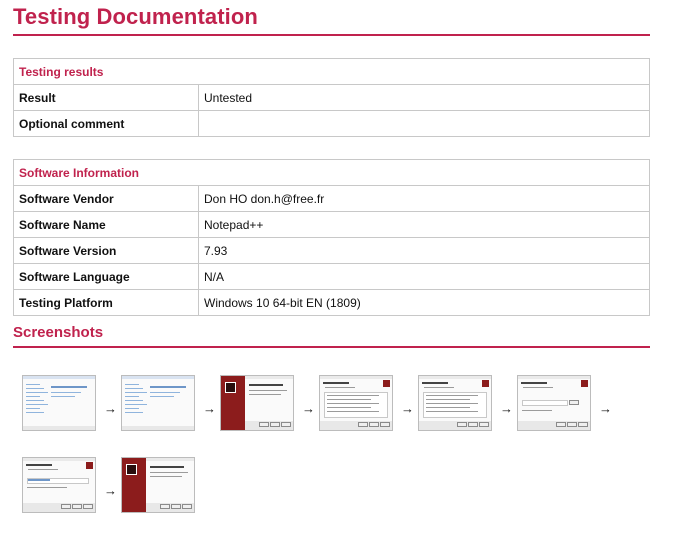  What do you see at coordinates (106, 198) in the screenshot?
I see `software-vendor-label: Software Vendor` at bounding box center [106, 198].